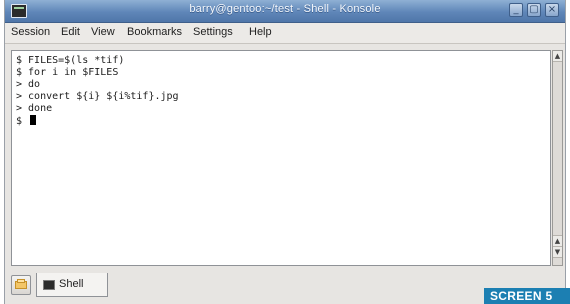 This screenshot has width=570, height=304. Describe the element at coordinates (28, 84) in the screenshot. I see `terminal-line: > do` at that location.